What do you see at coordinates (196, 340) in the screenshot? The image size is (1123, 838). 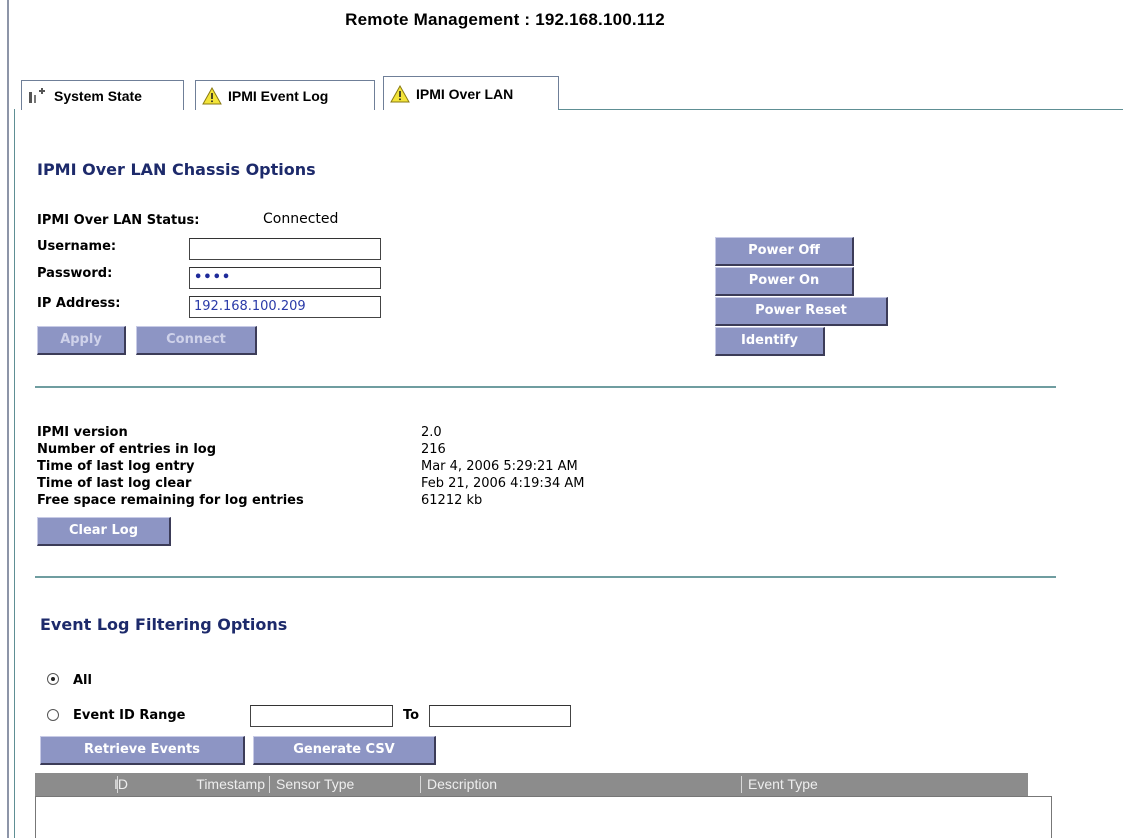 I see `connect-button: Connect` at bounding box center [196, 340].